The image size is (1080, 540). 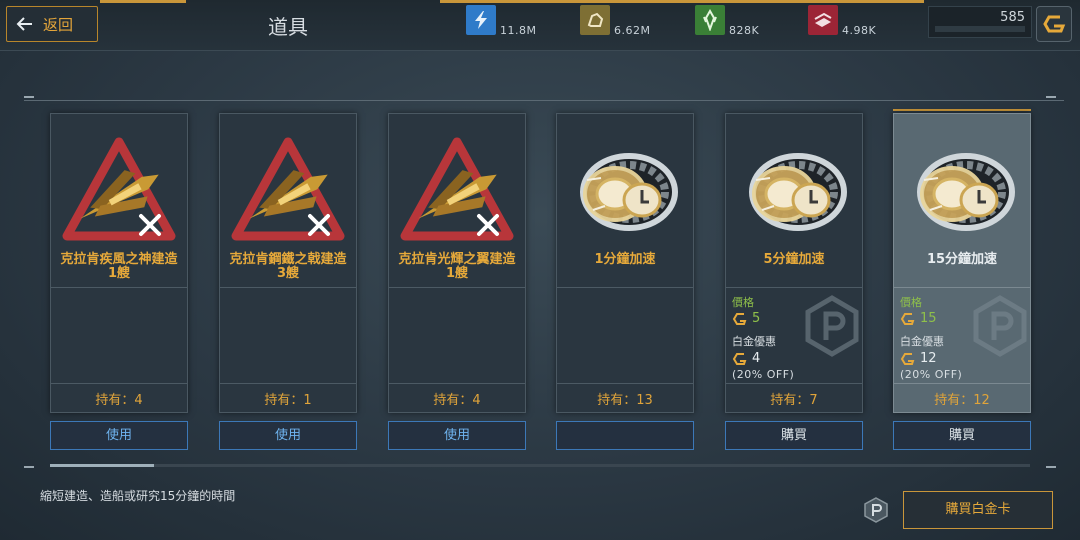 I want to click on energy-icon, so click(x=481, y=20).